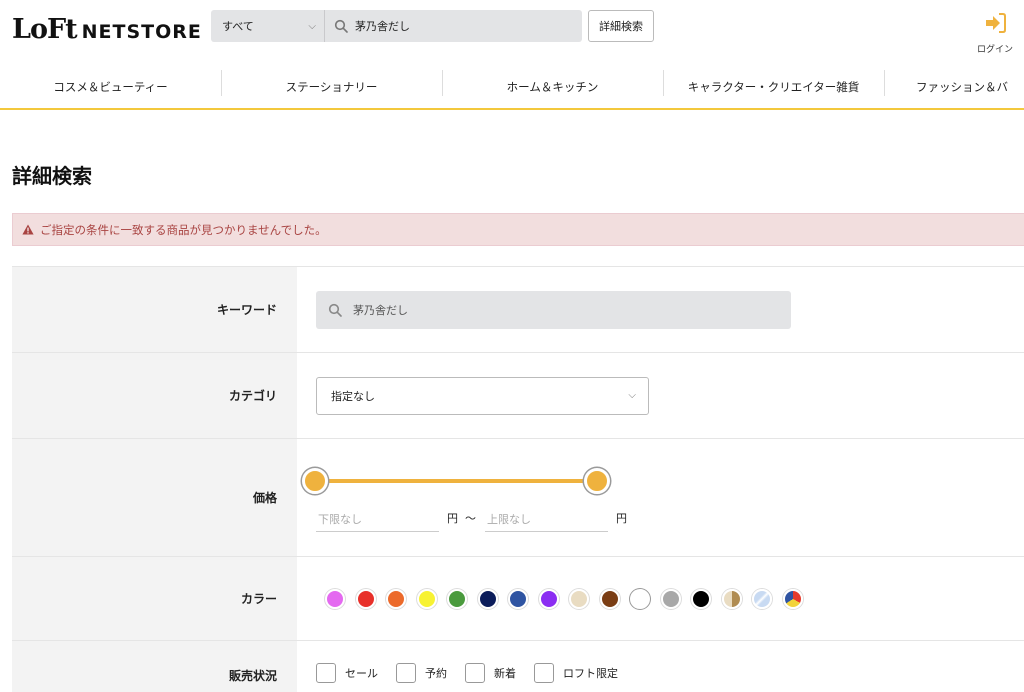 This screenshot has height=692, width=1024. Describe the element at coordinates (773, 87) in the screenshot. I see `nav-item-character: キャラクター・クリエイター雑貨` at that location.